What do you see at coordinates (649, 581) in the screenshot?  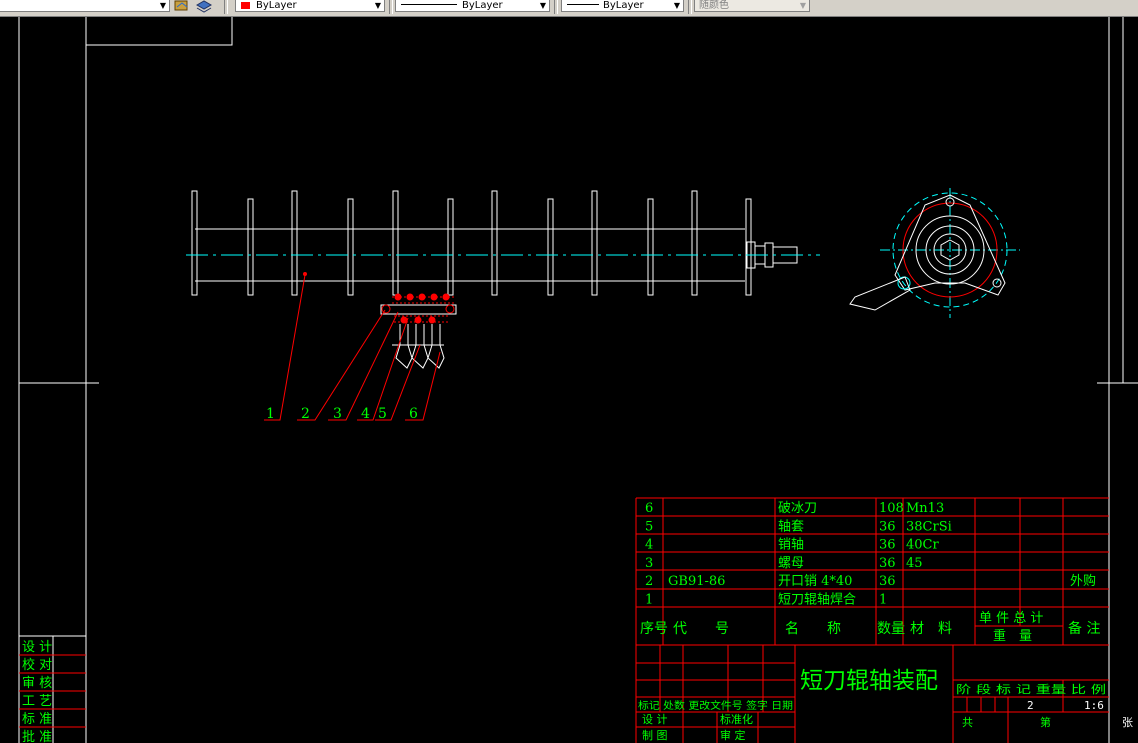 I see `part-no: 2` at bounding box center [649, 581].